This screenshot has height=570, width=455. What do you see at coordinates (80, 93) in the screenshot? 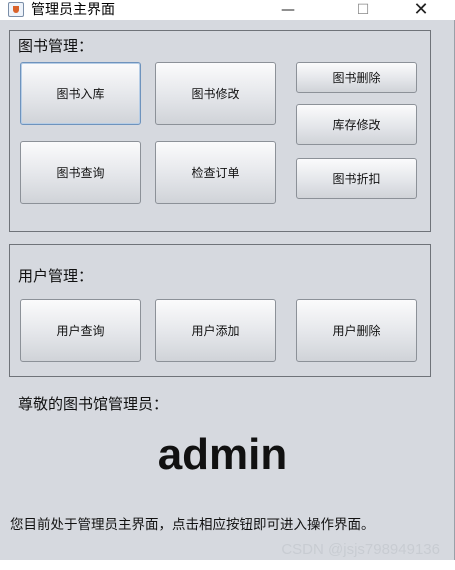
I see `add-book-button: 图书入库` at bounding box center [80, 93].